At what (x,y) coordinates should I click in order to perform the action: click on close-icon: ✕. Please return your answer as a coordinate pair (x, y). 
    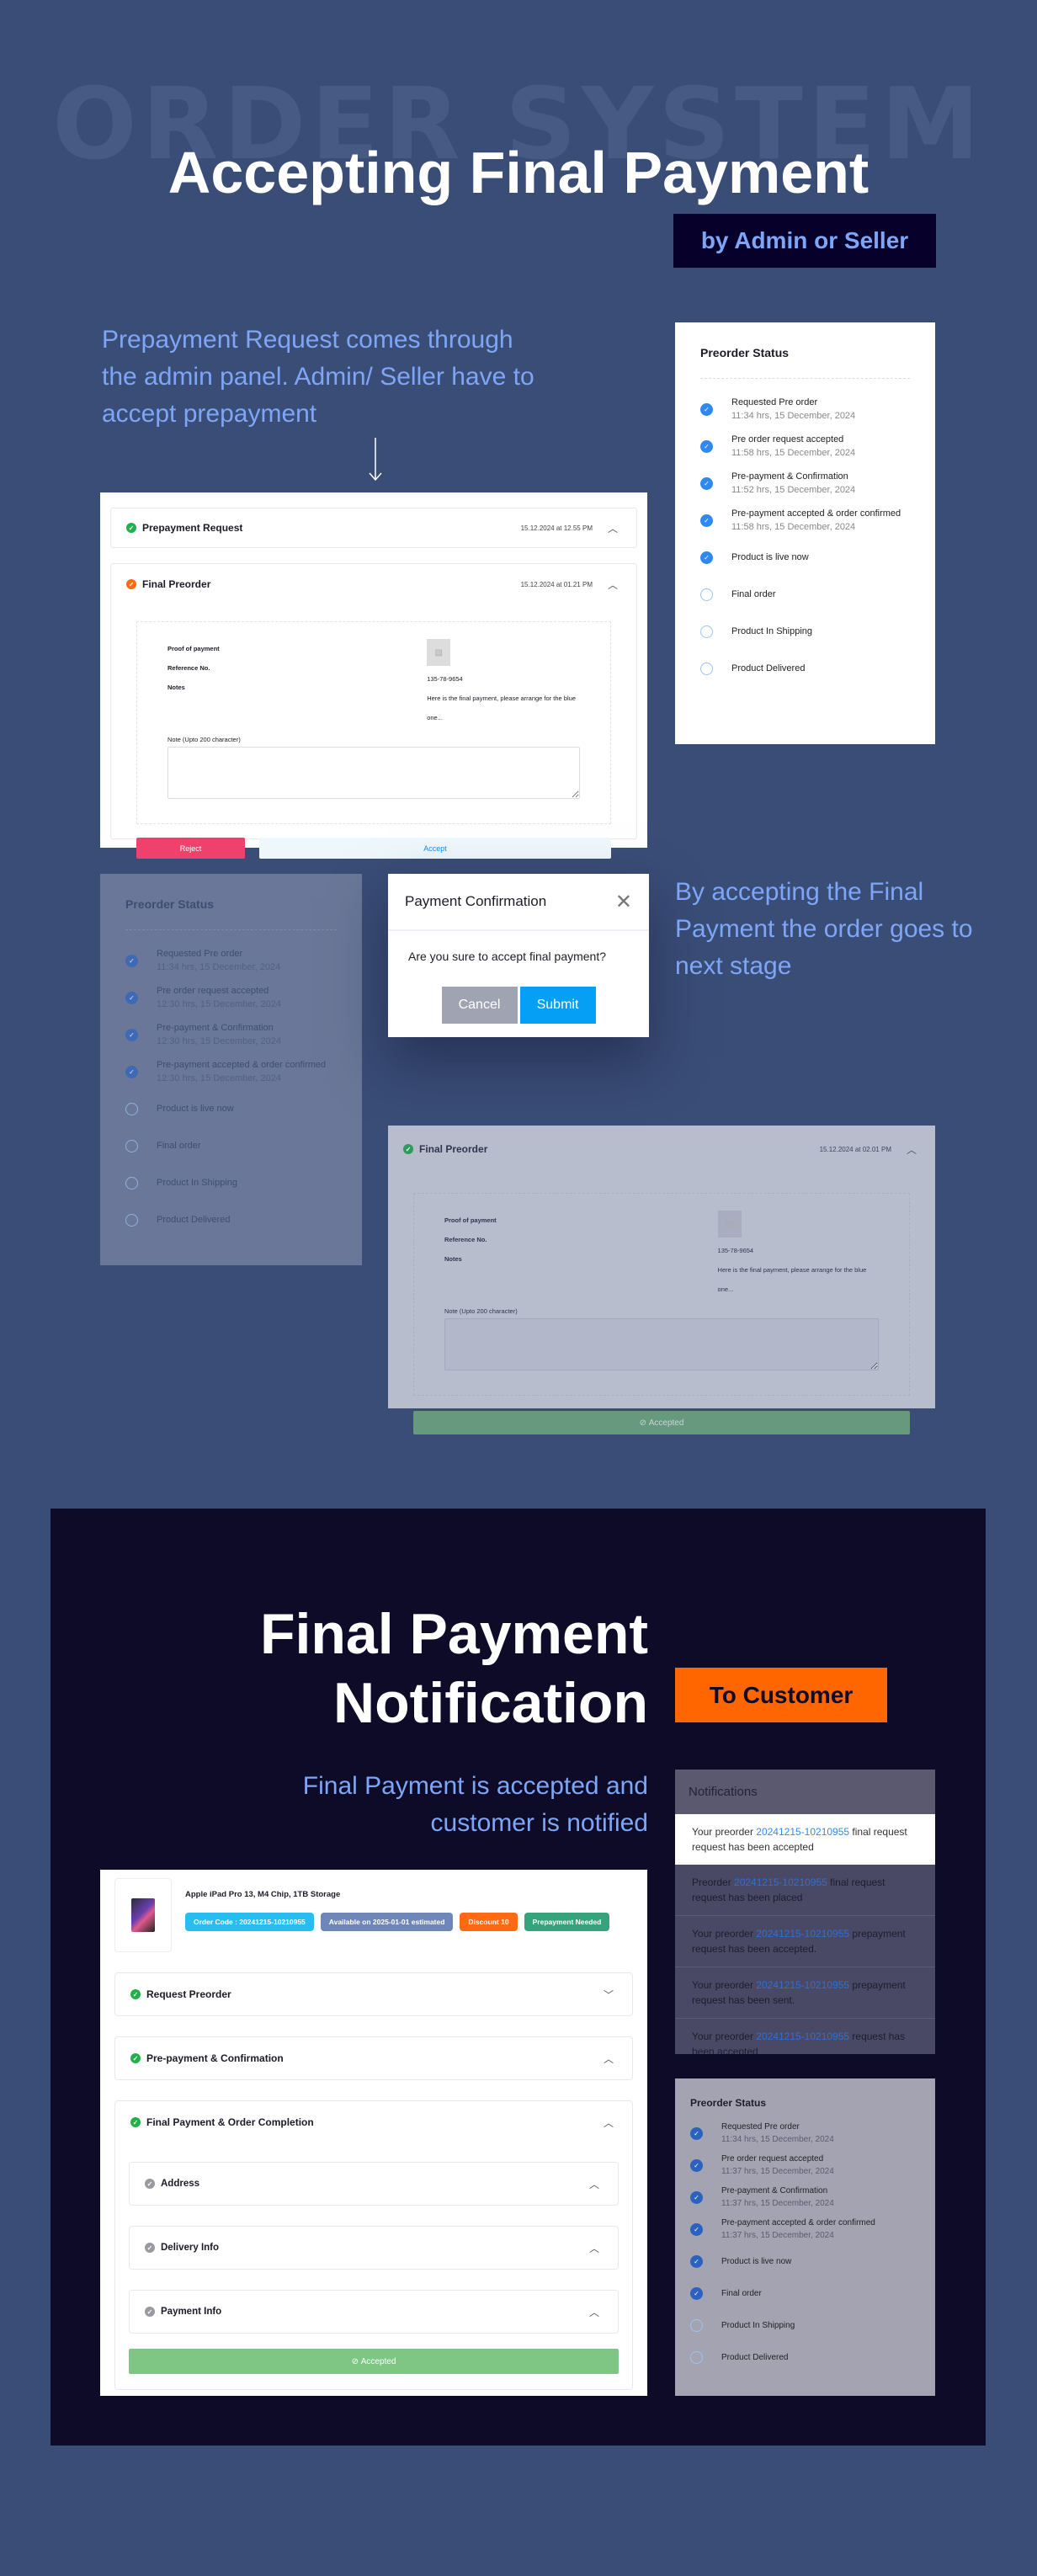
    Looking at the image, I should click on (623, 902).